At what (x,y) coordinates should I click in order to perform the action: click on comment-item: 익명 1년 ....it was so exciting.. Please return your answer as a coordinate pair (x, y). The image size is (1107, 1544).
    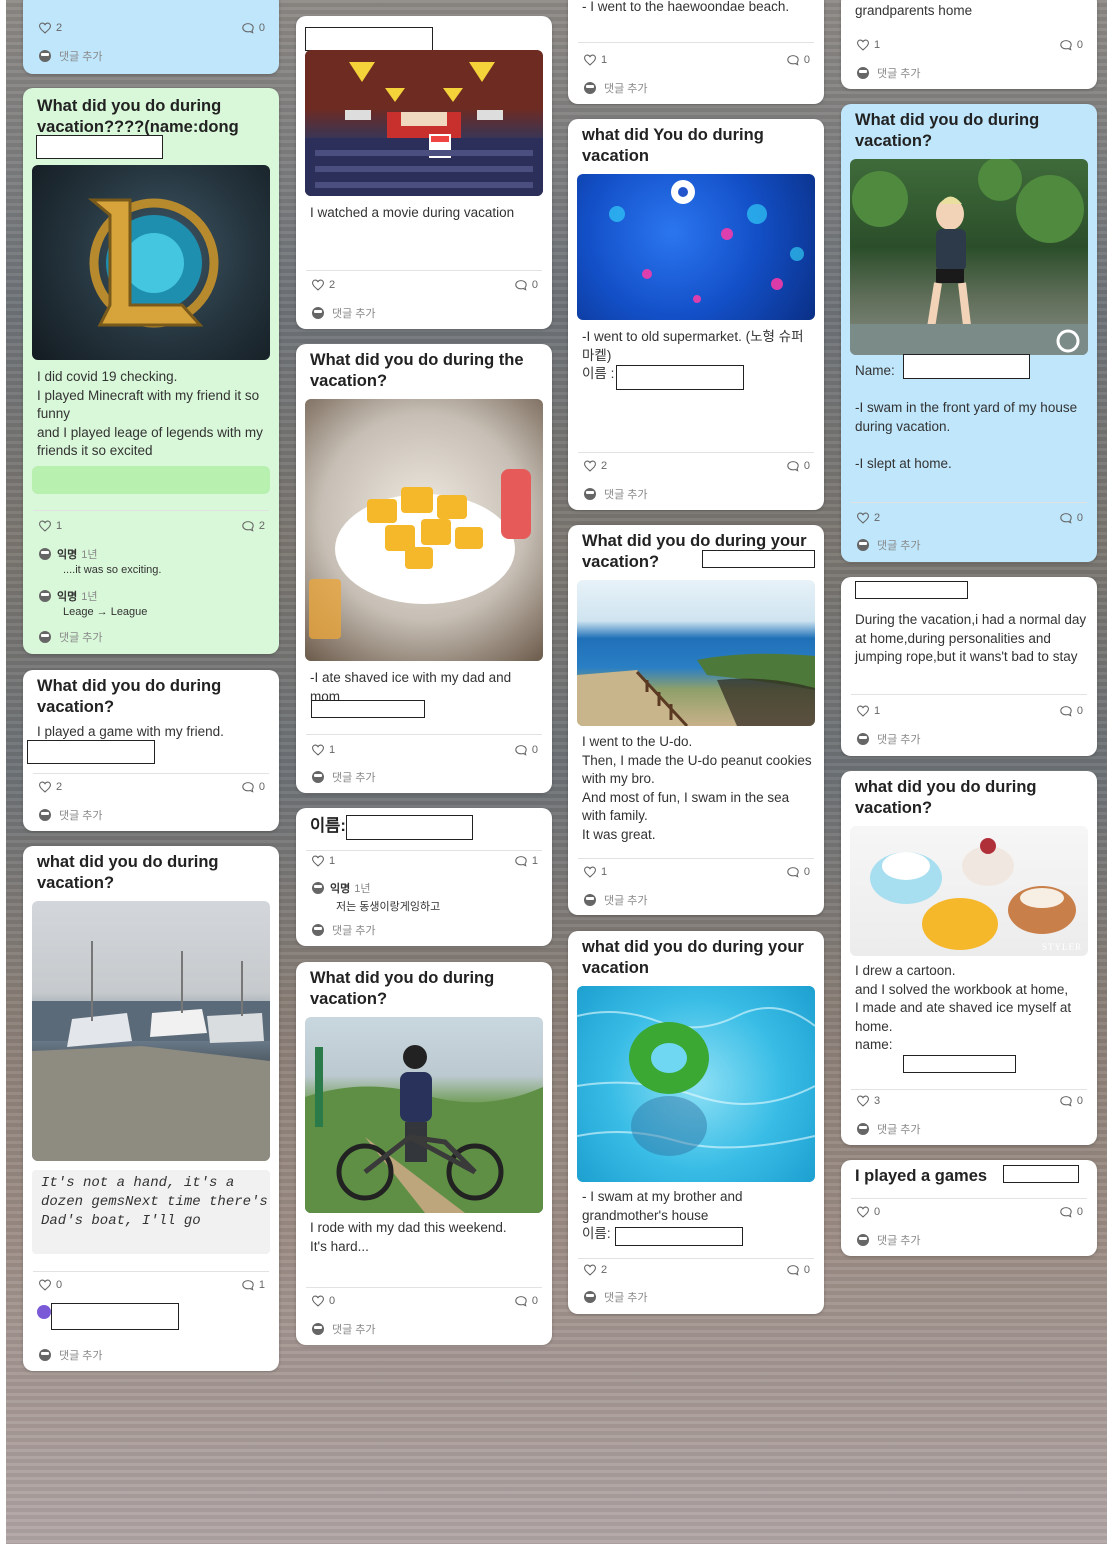
    Looking at the image, I should click on (153, 561).